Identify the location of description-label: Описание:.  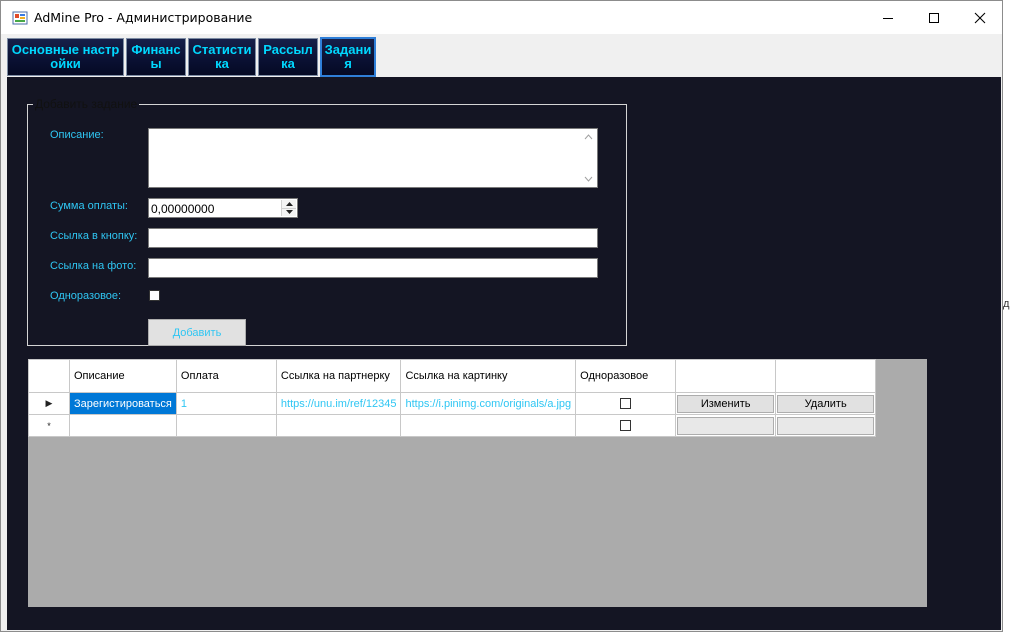
(77, 135).